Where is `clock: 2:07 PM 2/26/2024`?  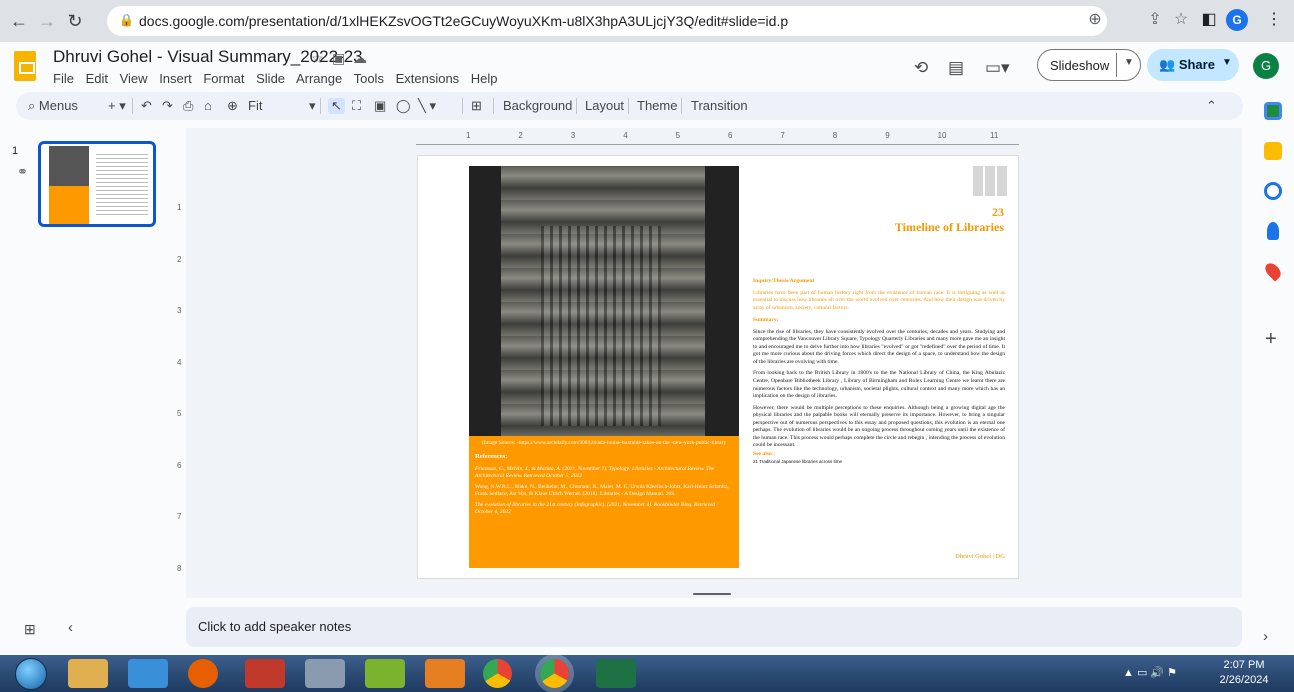
clock: 2:07 PM 2/26/2024 is located at coordinates (1244, 673).